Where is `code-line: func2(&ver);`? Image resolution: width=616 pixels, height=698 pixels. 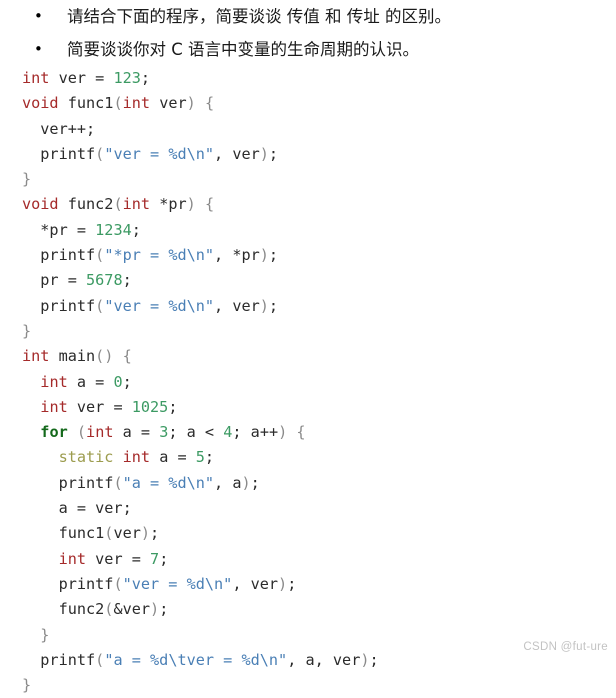
code-line: func2(&ver); is located at coordinates (308, 609).